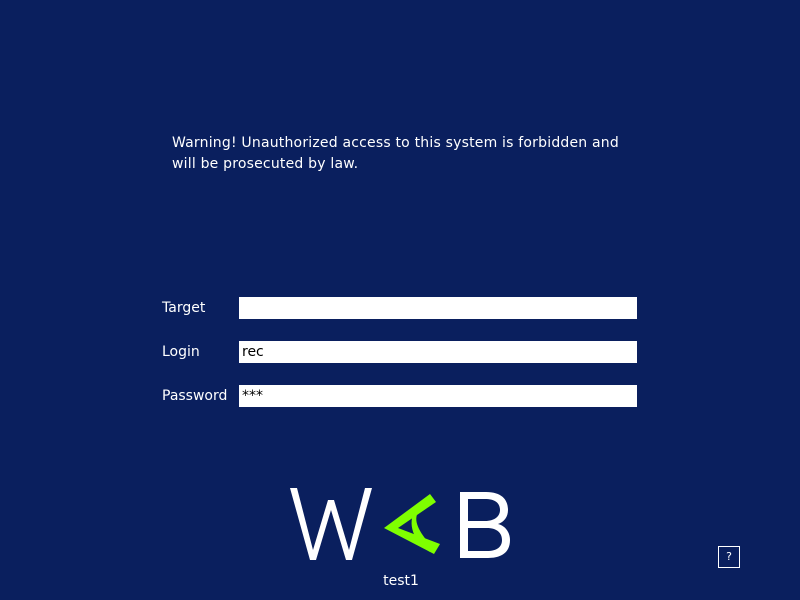  Describe the element at coordinates (438, 308) in the screenshot. I see `target-input` at that location.